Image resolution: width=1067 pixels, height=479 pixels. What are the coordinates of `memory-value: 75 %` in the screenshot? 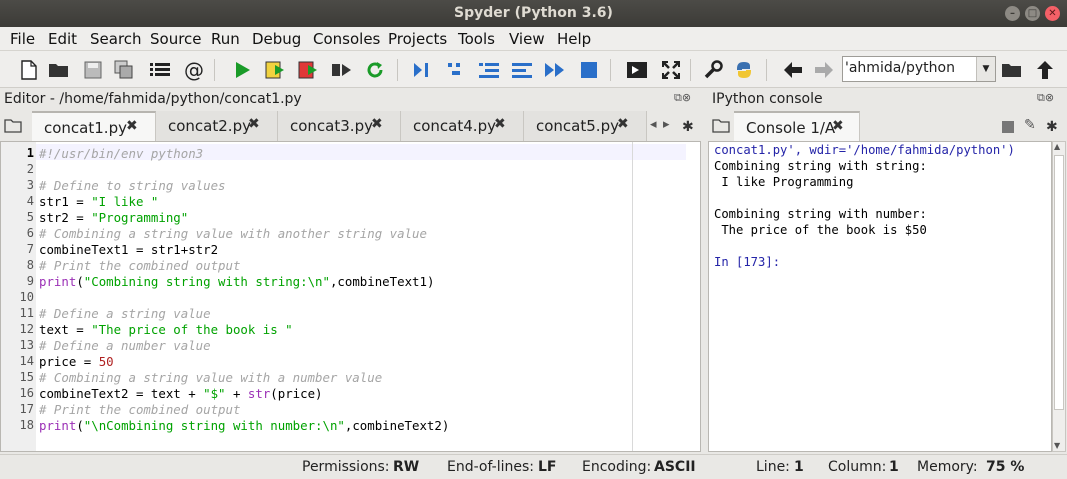 It's located at (1005, 467).